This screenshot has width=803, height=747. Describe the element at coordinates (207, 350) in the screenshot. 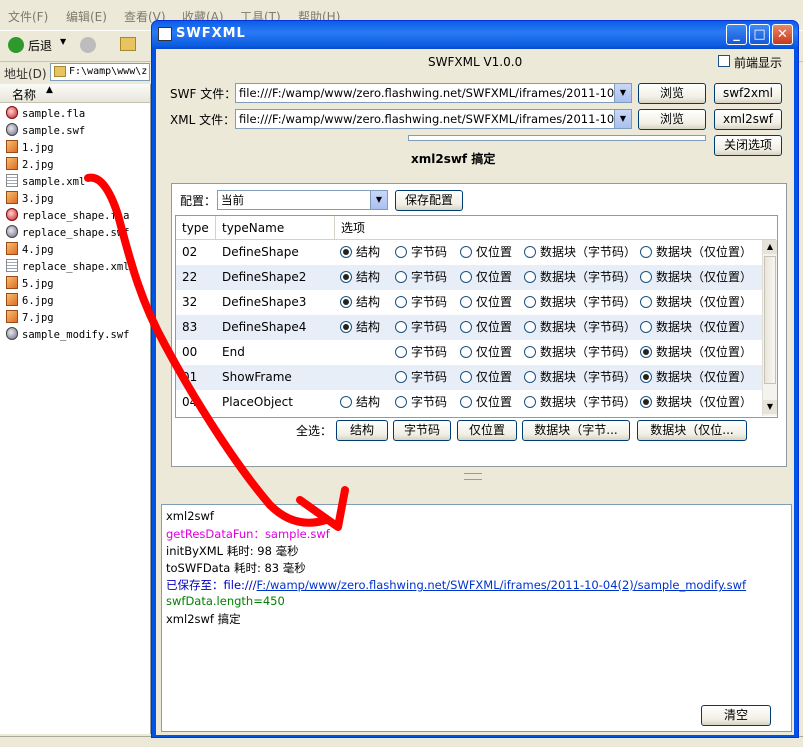

I see `arrow-shaft` at that location.